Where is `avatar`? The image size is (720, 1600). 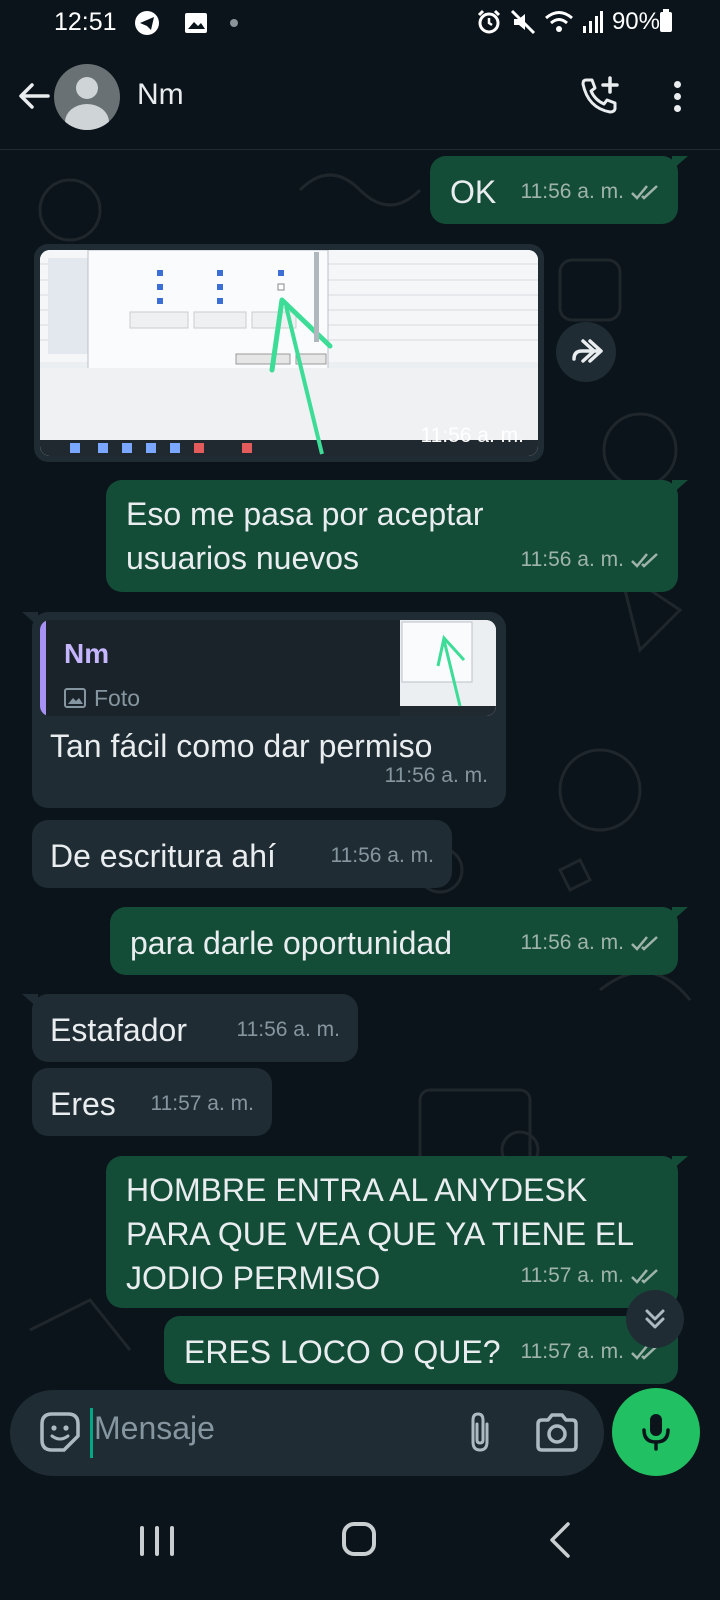
avatar is located at coordinates (87, 97).